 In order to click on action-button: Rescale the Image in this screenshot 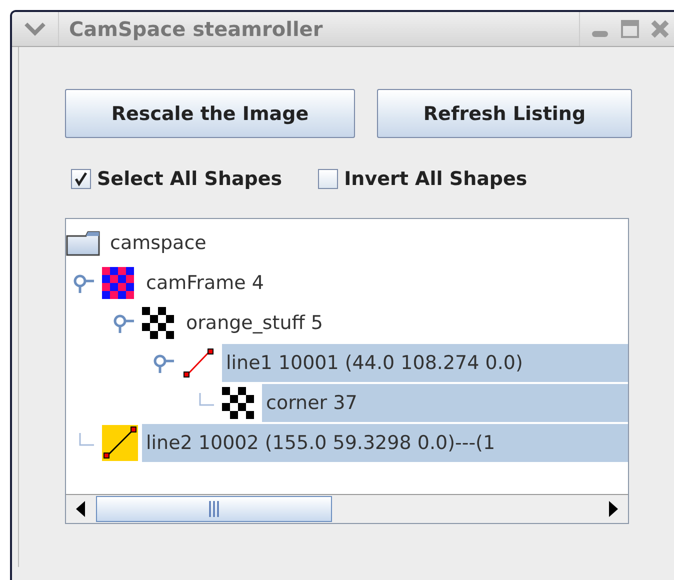, I will do `click(210, 113)`.